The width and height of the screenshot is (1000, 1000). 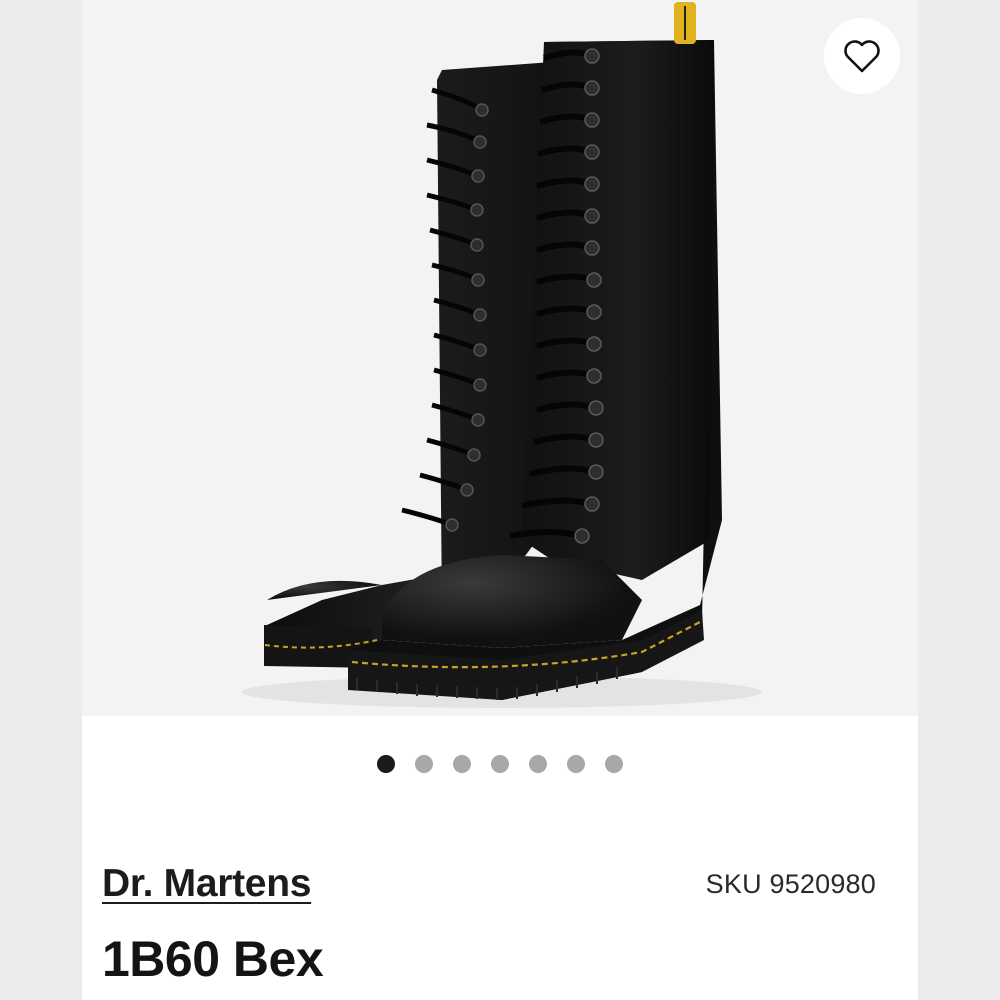 I want to click on sku-label: SKU 9520980, so click(x=790, y=884).